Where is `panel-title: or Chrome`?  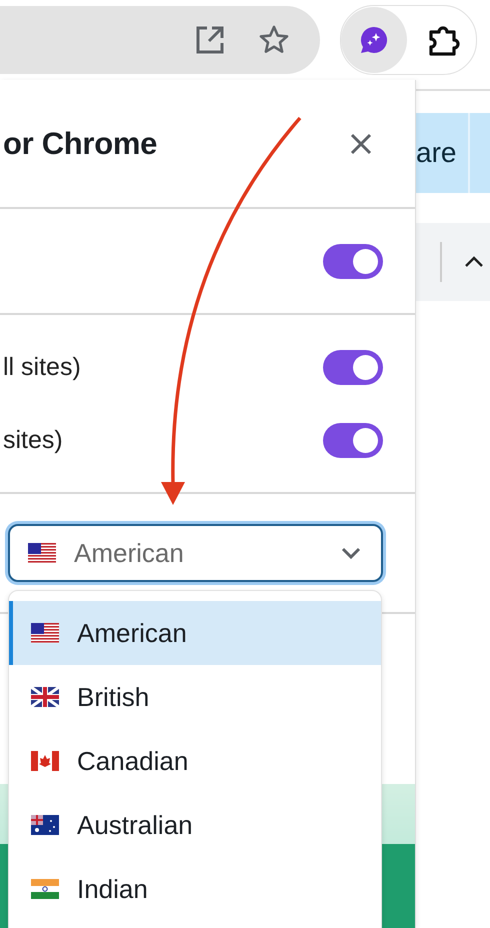
panel-title: or Chrome is located at coordinates (80, 144).